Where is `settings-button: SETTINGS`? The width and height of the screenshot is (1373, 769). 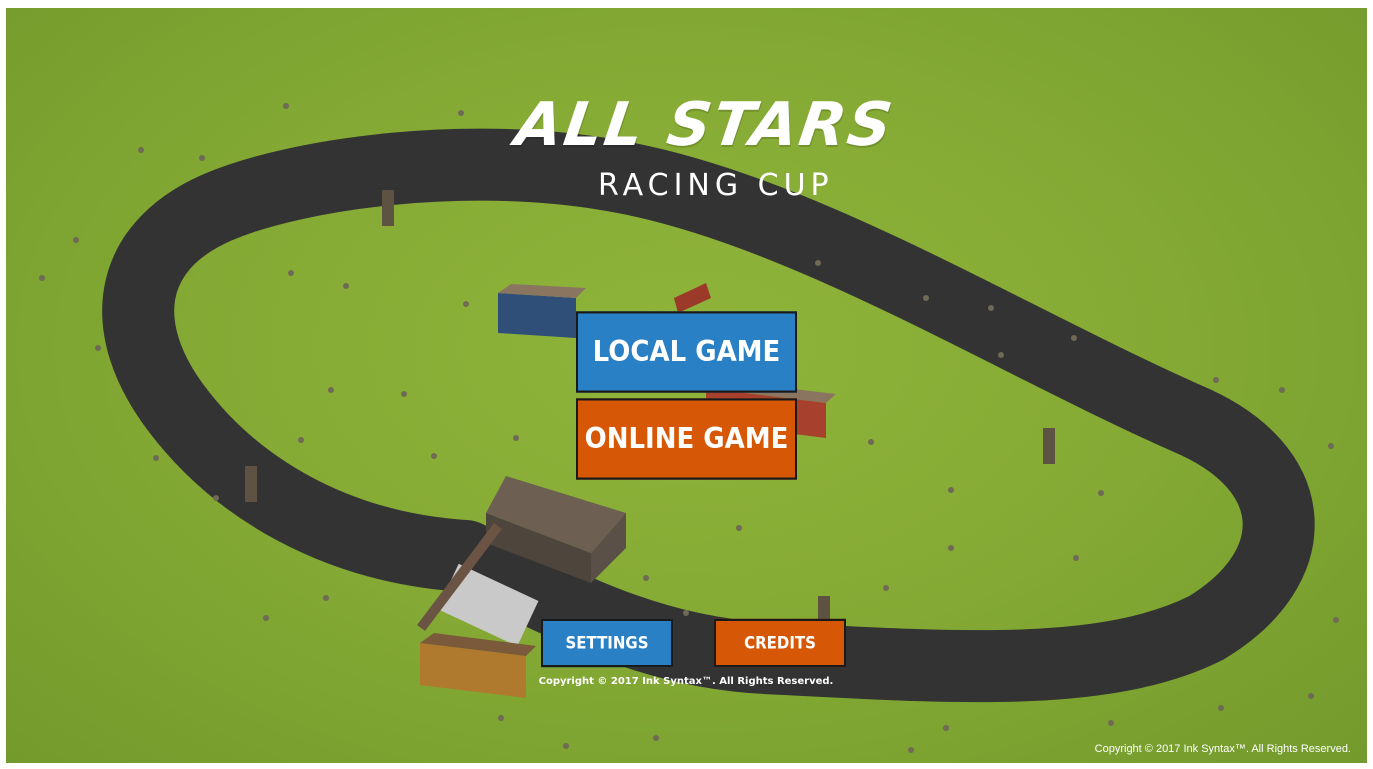
settings-button: SETTINGS is located at coordinates (607, 643).